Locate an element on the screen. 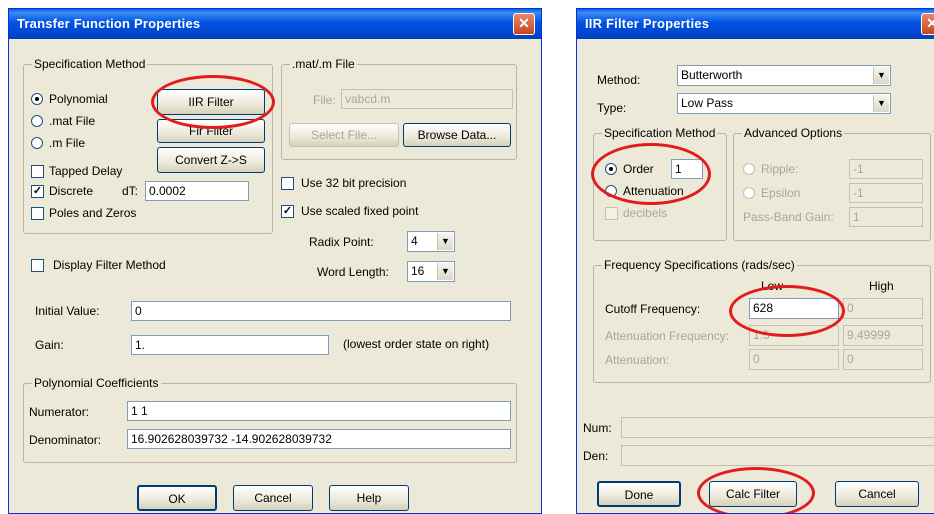  radix-label: Radix Point: is located at coordinates (341, 242).